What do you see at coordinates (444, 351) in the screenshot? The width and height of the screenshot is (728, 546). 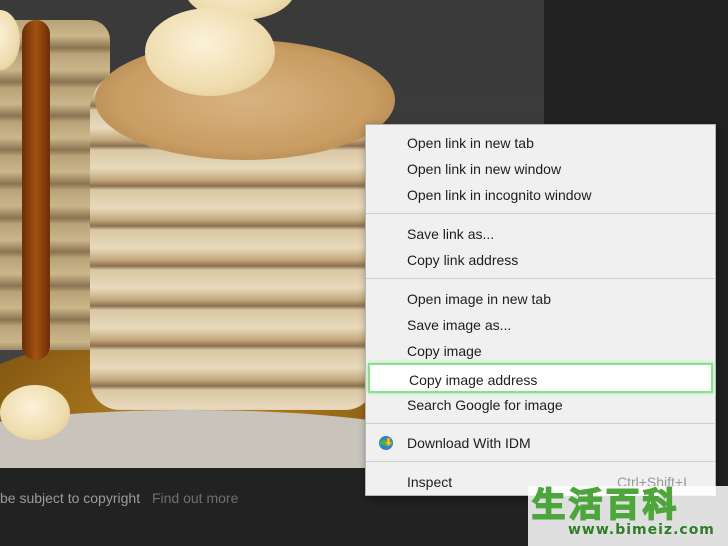 I see `menu-item-label: Copy image` at bounding box center [444, 351].